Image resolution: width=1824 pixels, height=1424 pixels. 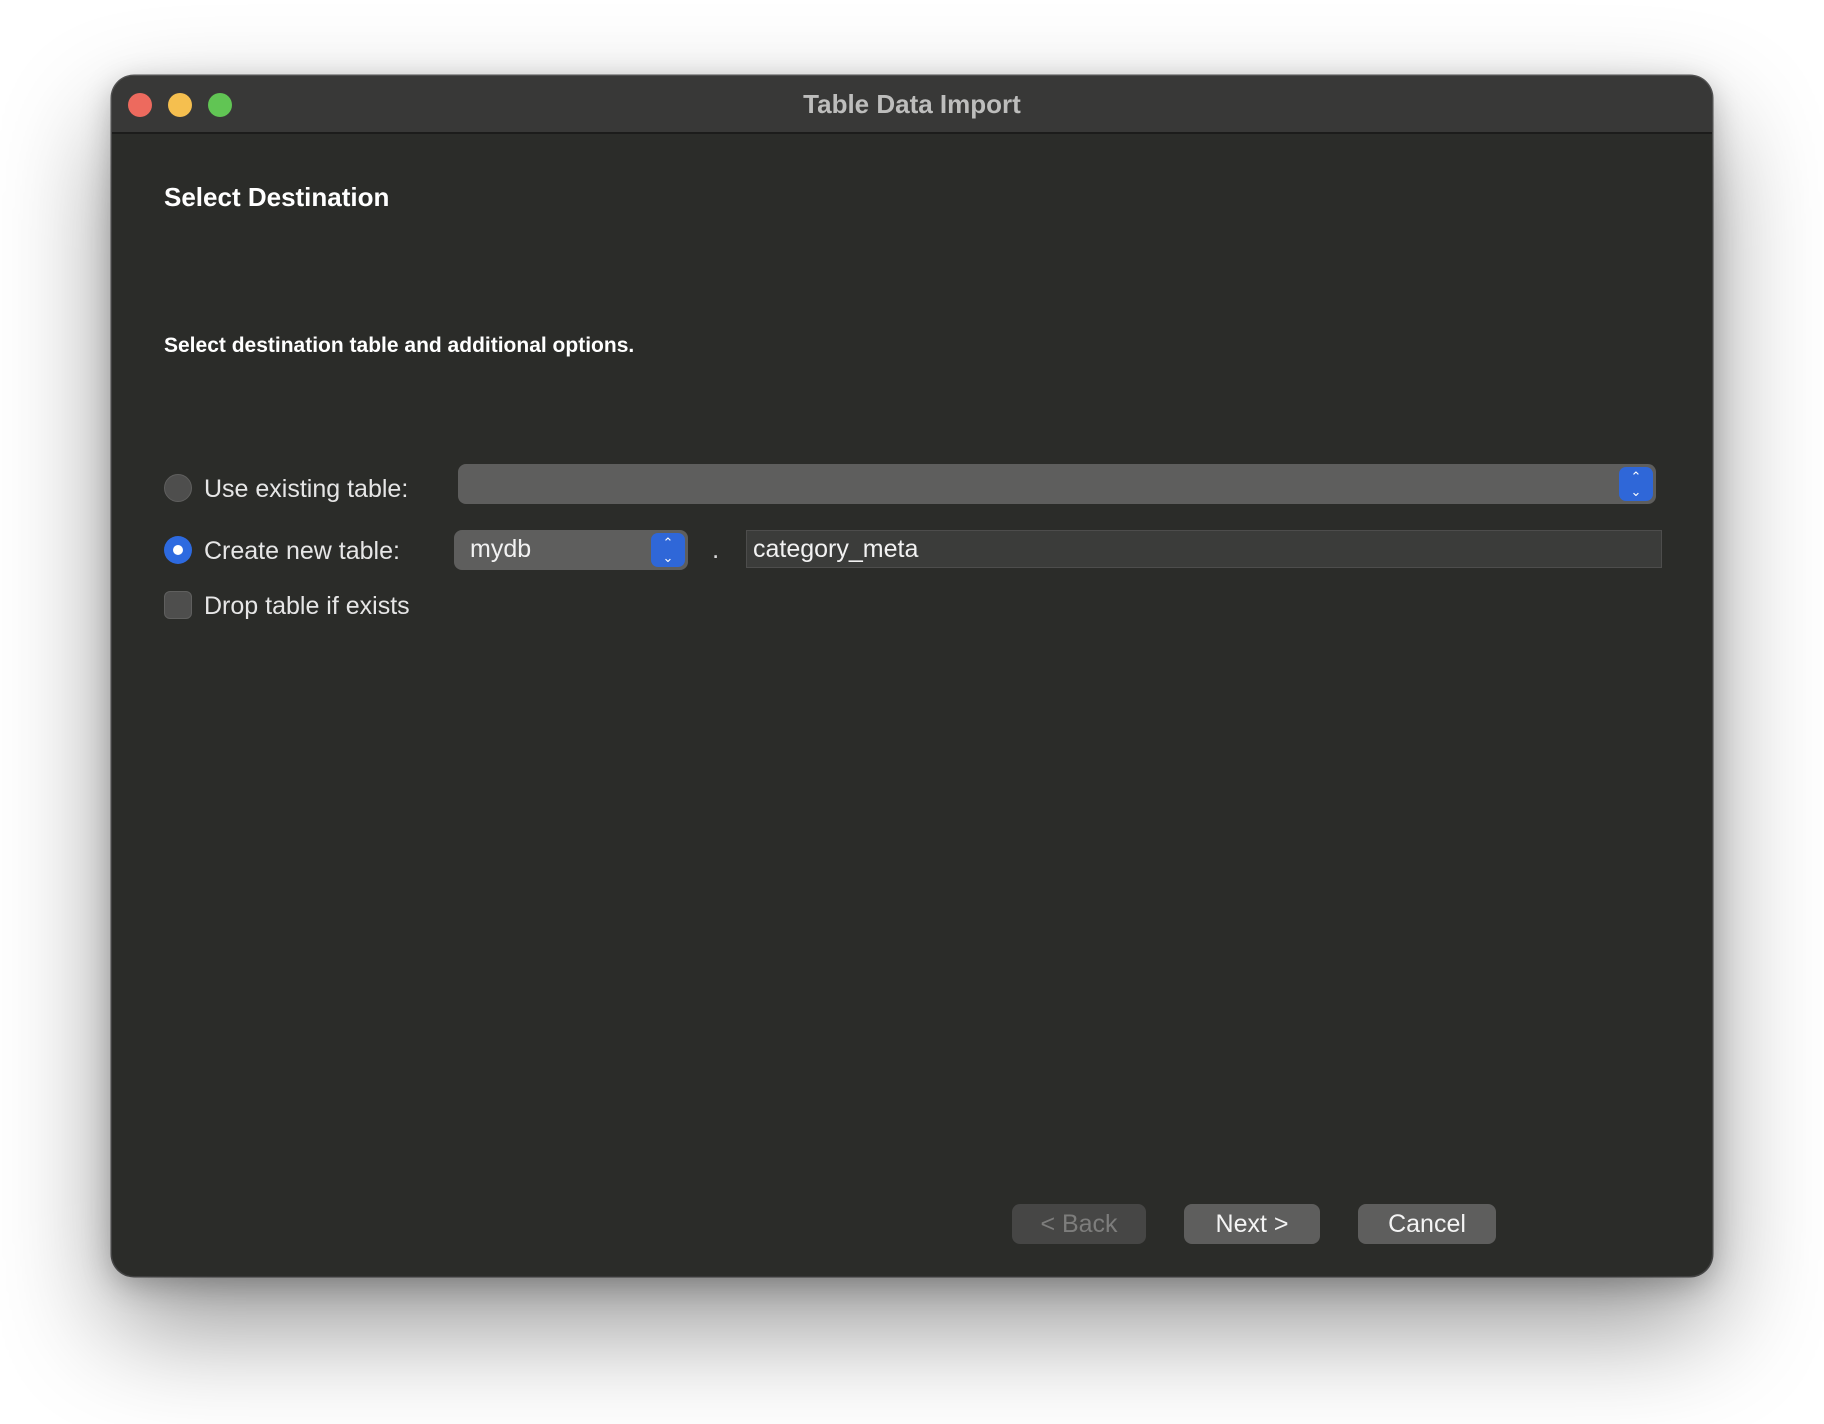 I want to click on existing-table-select: ⌃ ⌄, so click(x=1057, y=484).